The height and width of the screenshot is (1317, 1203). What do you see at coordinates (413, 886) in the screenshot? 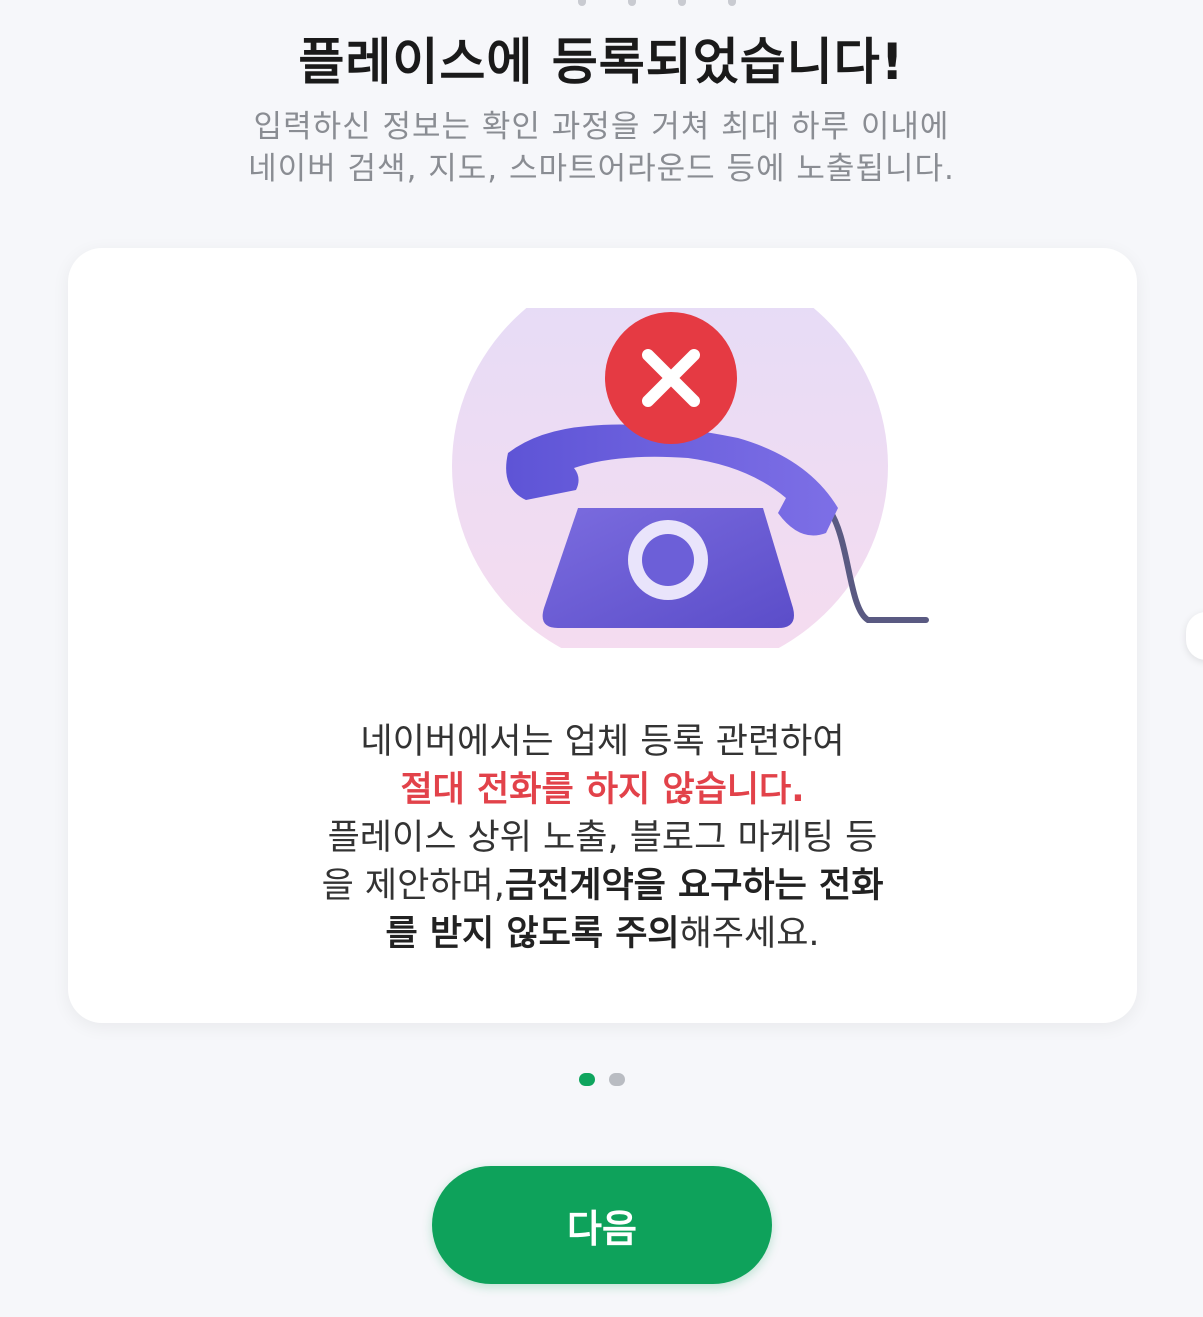
I see `notice-line-part: 을 제안하며,` at bounding box center [413, 886].